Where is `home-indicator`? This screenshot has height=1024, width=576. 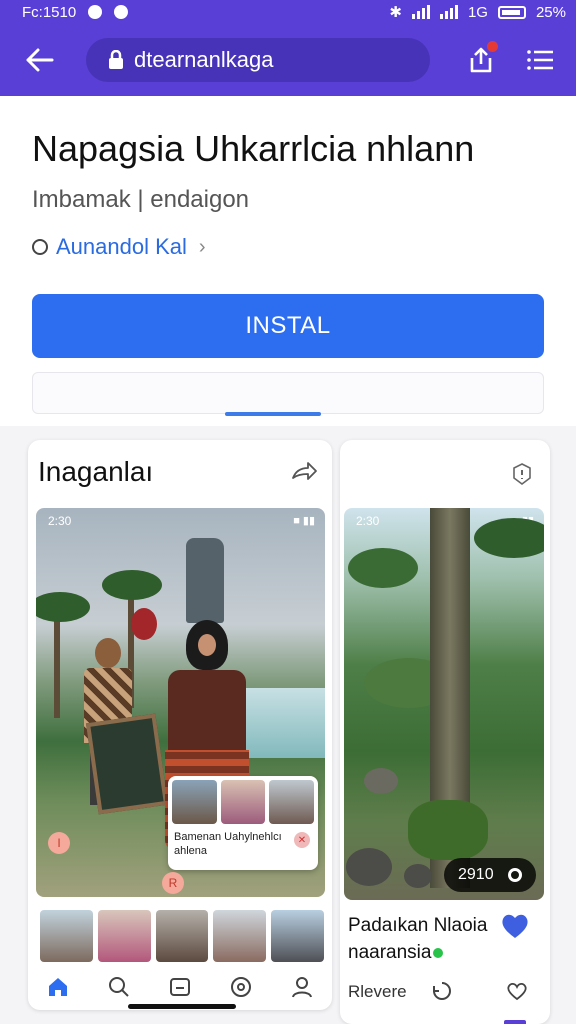 home-indicator is located at coordinates (182, 1006).